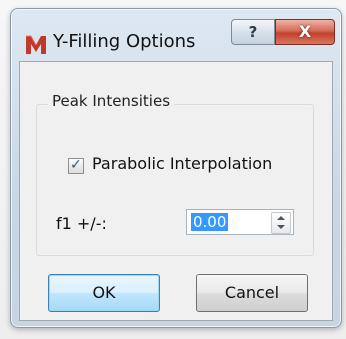  What do you see at coordinates (182, 163) in the screenshot?
I see `parabolic-interpolation-label: Parabolic Interpolation` at bounding box center [182, 163].